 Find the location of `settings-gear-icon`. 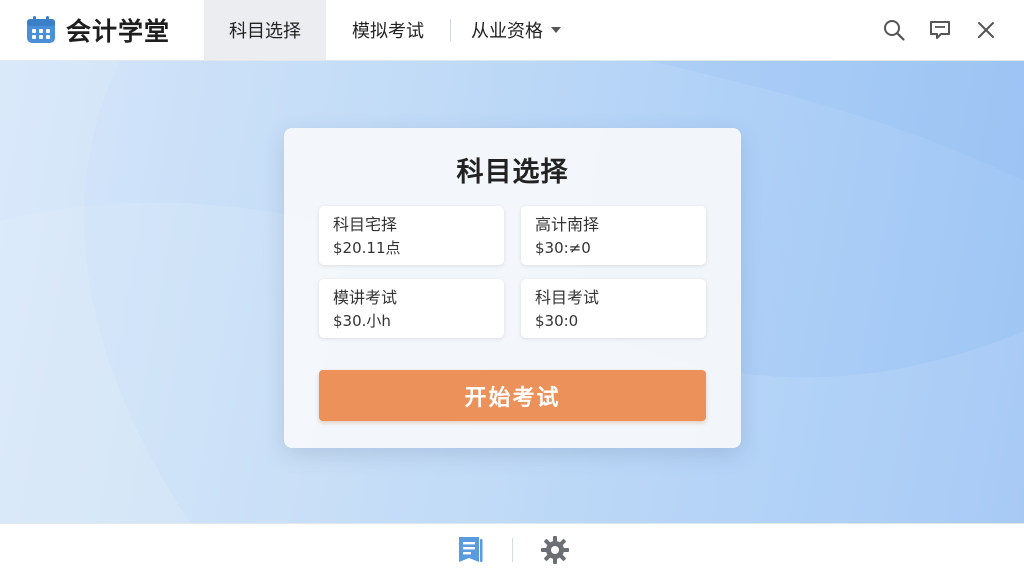

settings-gear-icon is located at coordinates (555, 550).